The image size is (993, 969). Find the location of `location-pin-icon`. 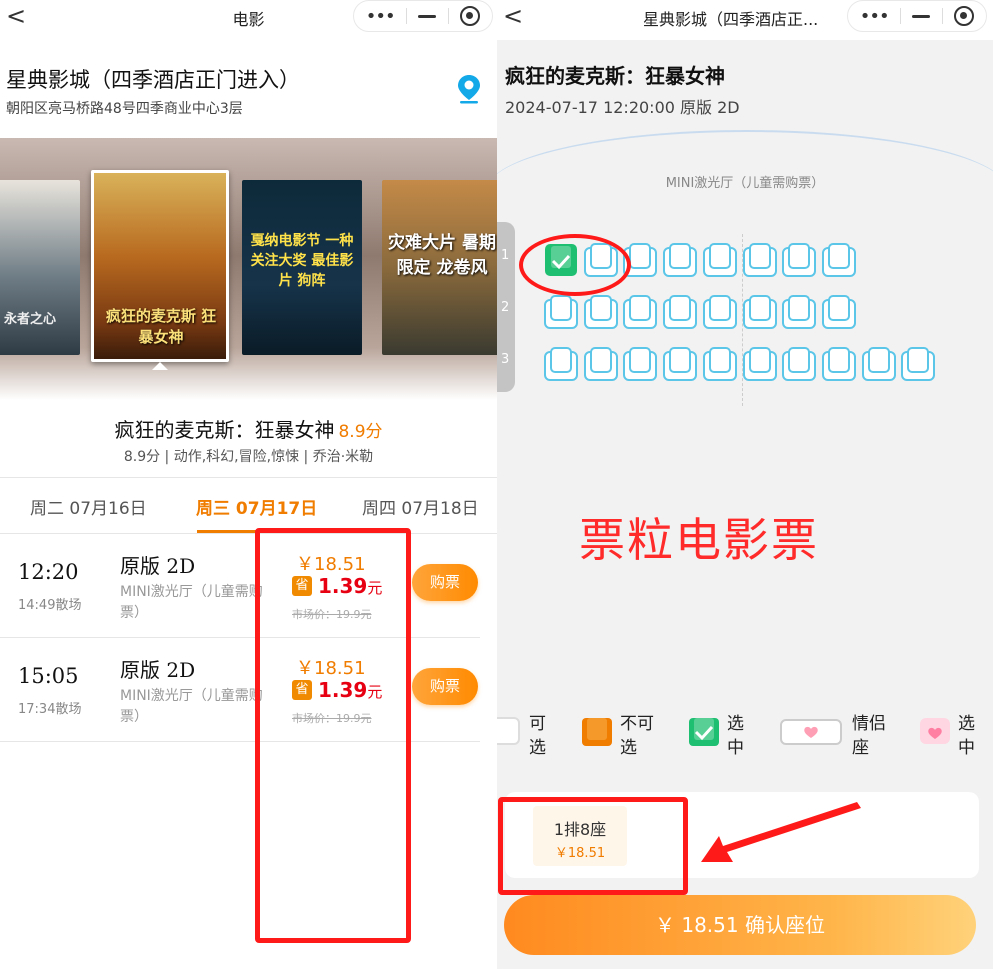

location-pin-icon is located at coordinates (469, 89).